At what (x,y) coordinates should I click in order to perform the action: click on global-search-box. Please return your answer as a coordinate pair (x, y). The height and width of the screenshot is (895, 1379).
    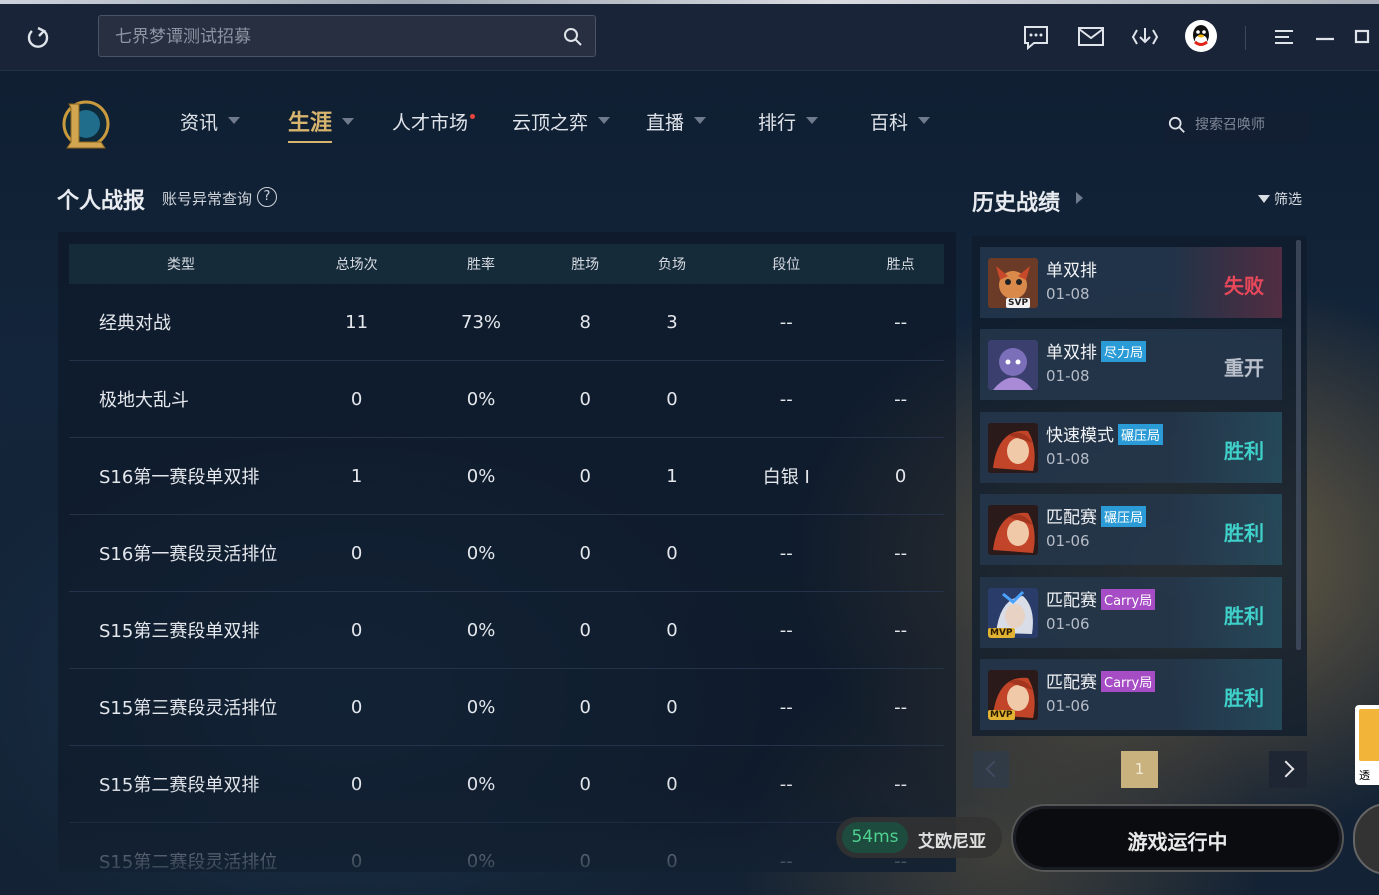
    Looking at the image, I should click on (347, 36).